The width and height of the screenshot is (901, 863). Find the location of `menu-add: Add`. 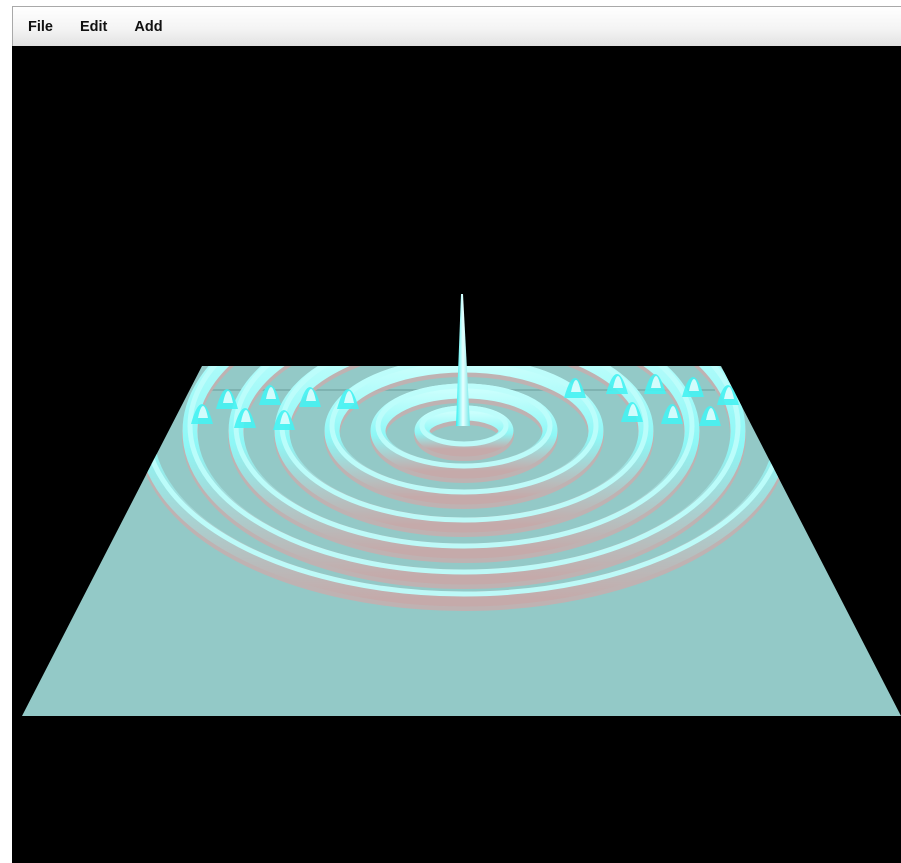

menu-add: Add is located at coordinates (148, 27).